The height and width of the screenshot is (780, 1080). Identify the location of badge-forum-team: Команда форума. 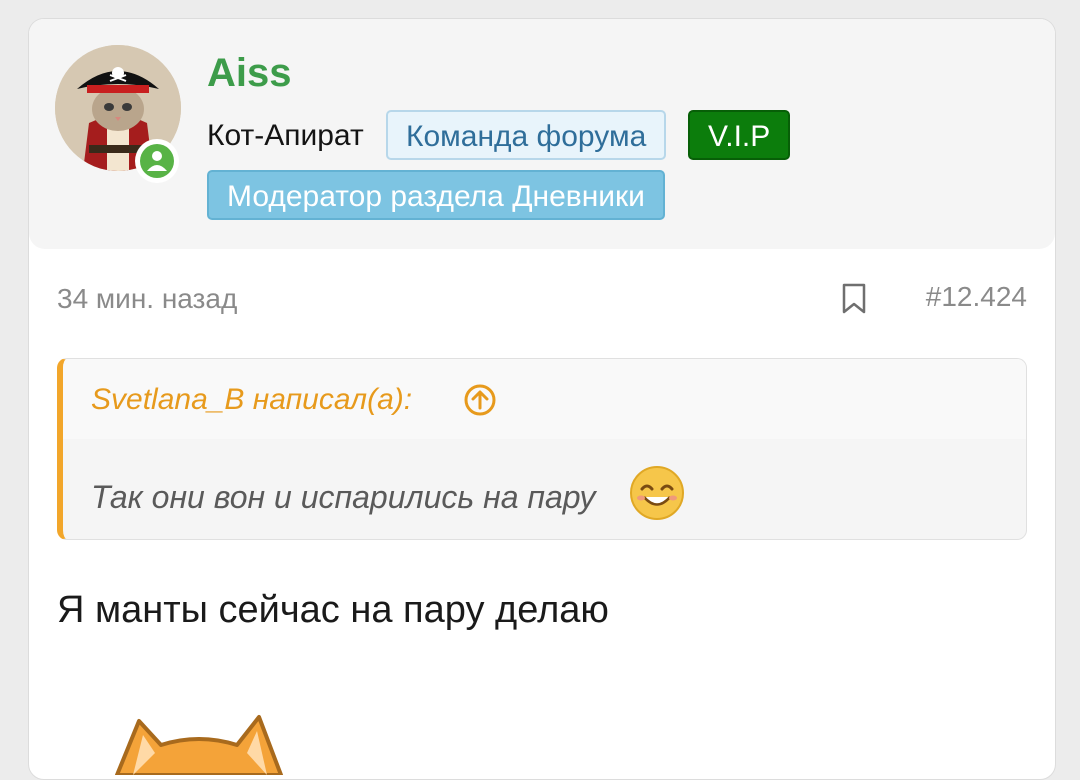
(526, 135).